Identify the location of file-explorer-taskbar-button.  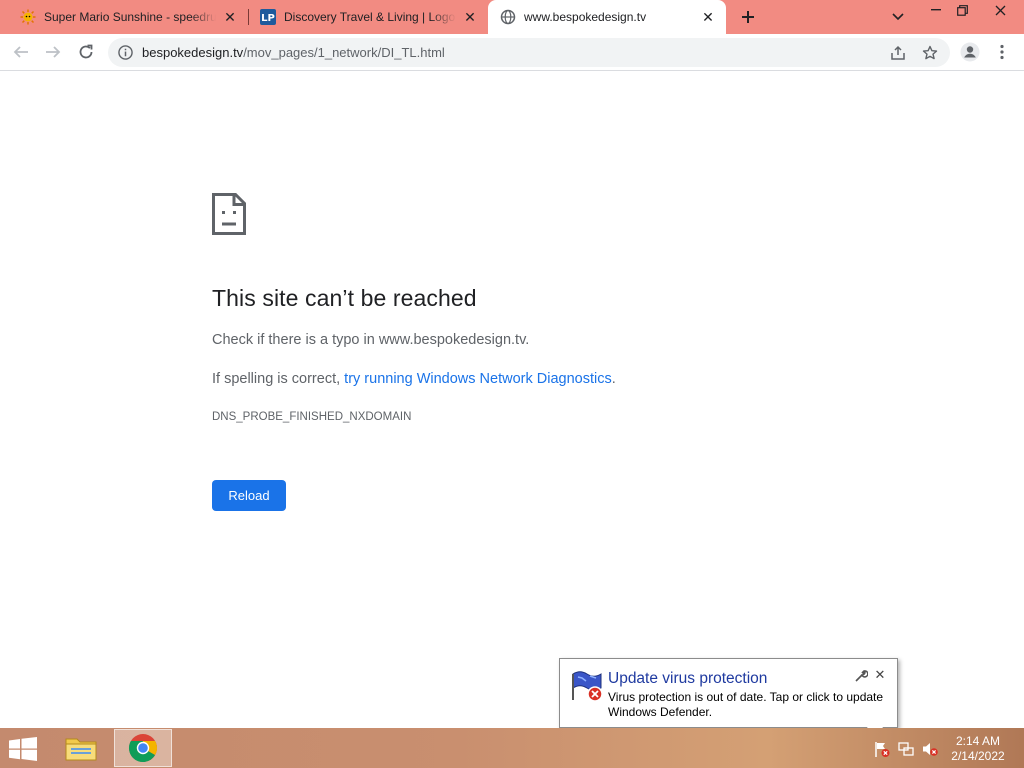
(81, 748).